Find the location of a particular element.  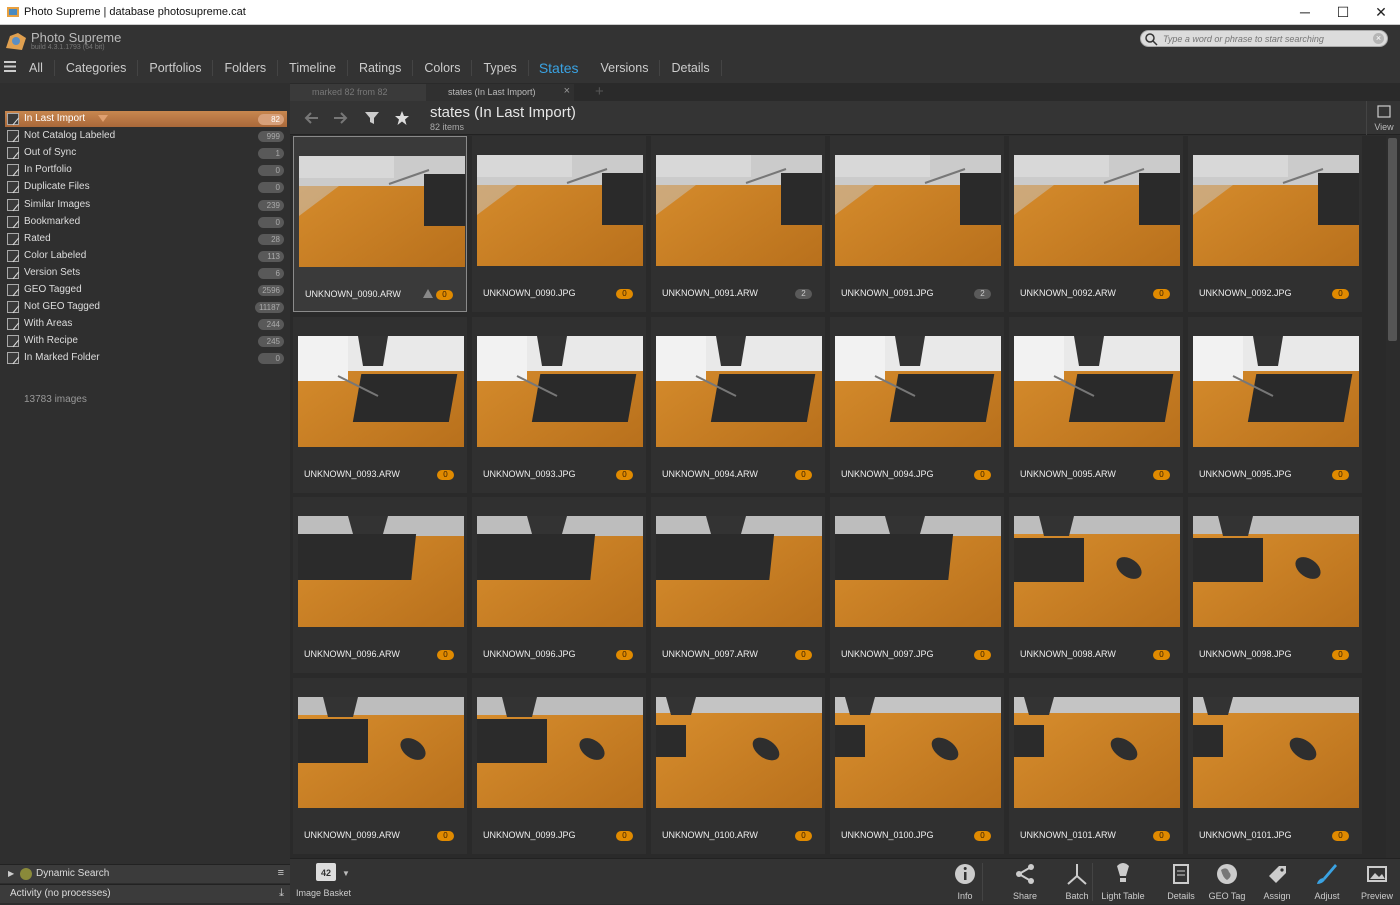

details-button: Details is located at coordinates (1181, 882).